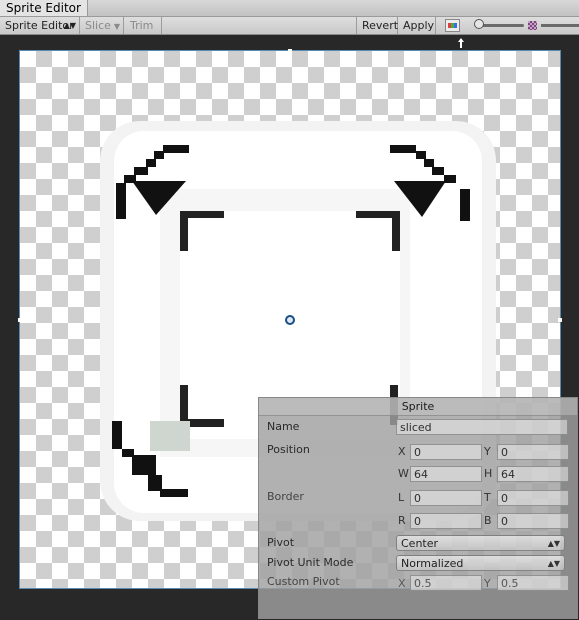  I want to click on zoom-slider-thumb, so click(479, 24).